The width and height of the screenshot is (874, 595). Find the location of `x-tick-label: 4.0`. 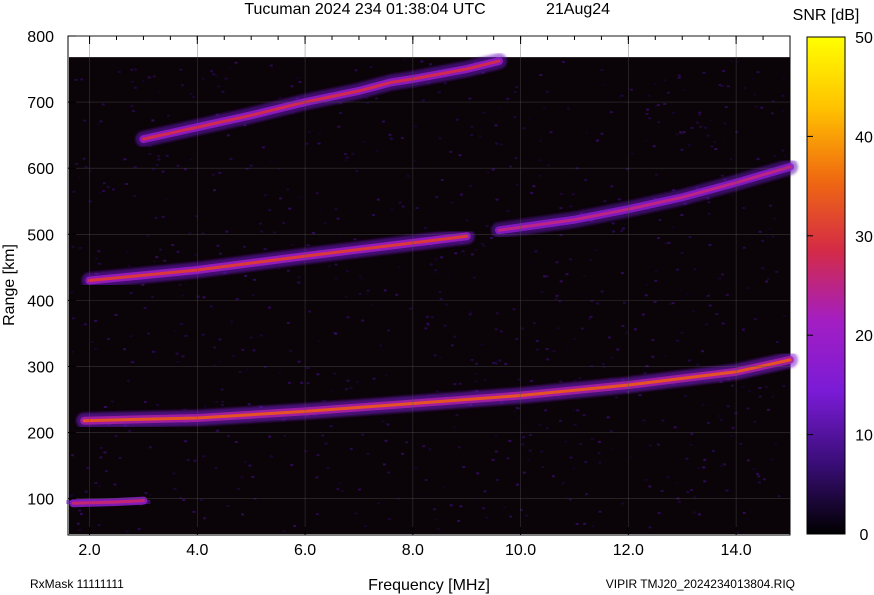

x-tick-label: 4.0 is located at coordinates (197, 550).